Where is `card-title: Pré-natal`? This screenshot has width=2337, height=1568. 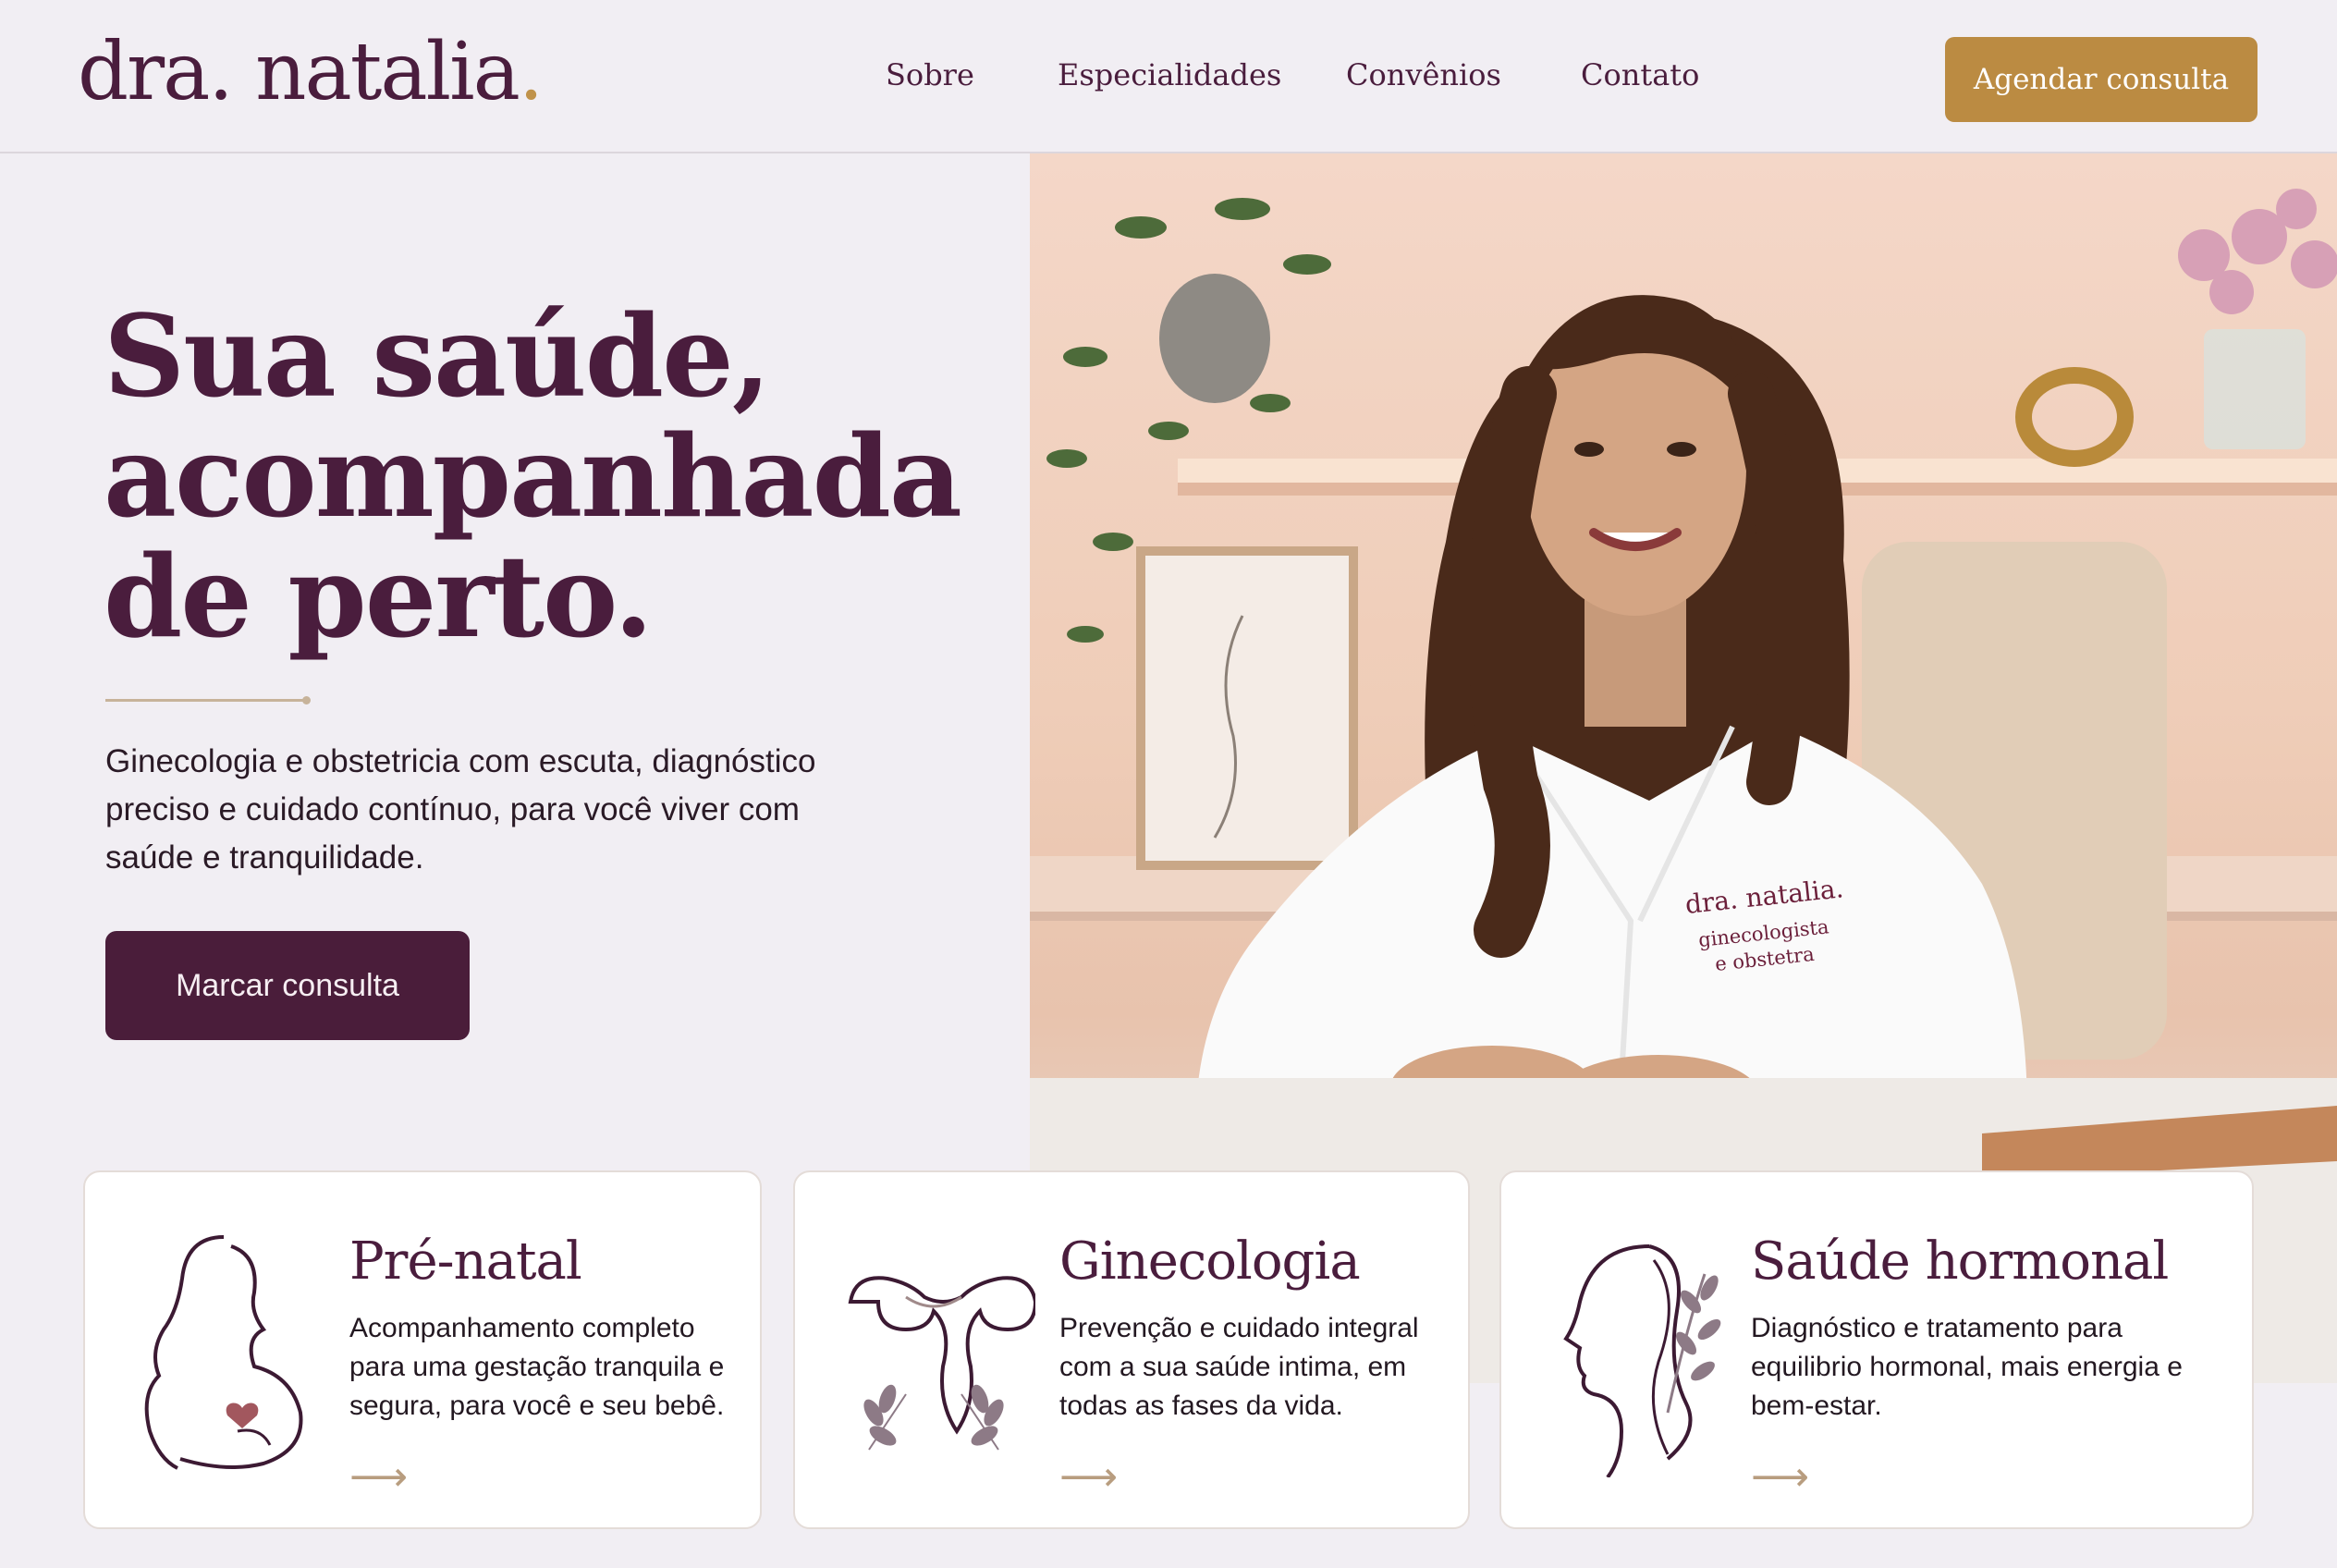
card-title: Pré-natal is located at coordinates (465, 1261).